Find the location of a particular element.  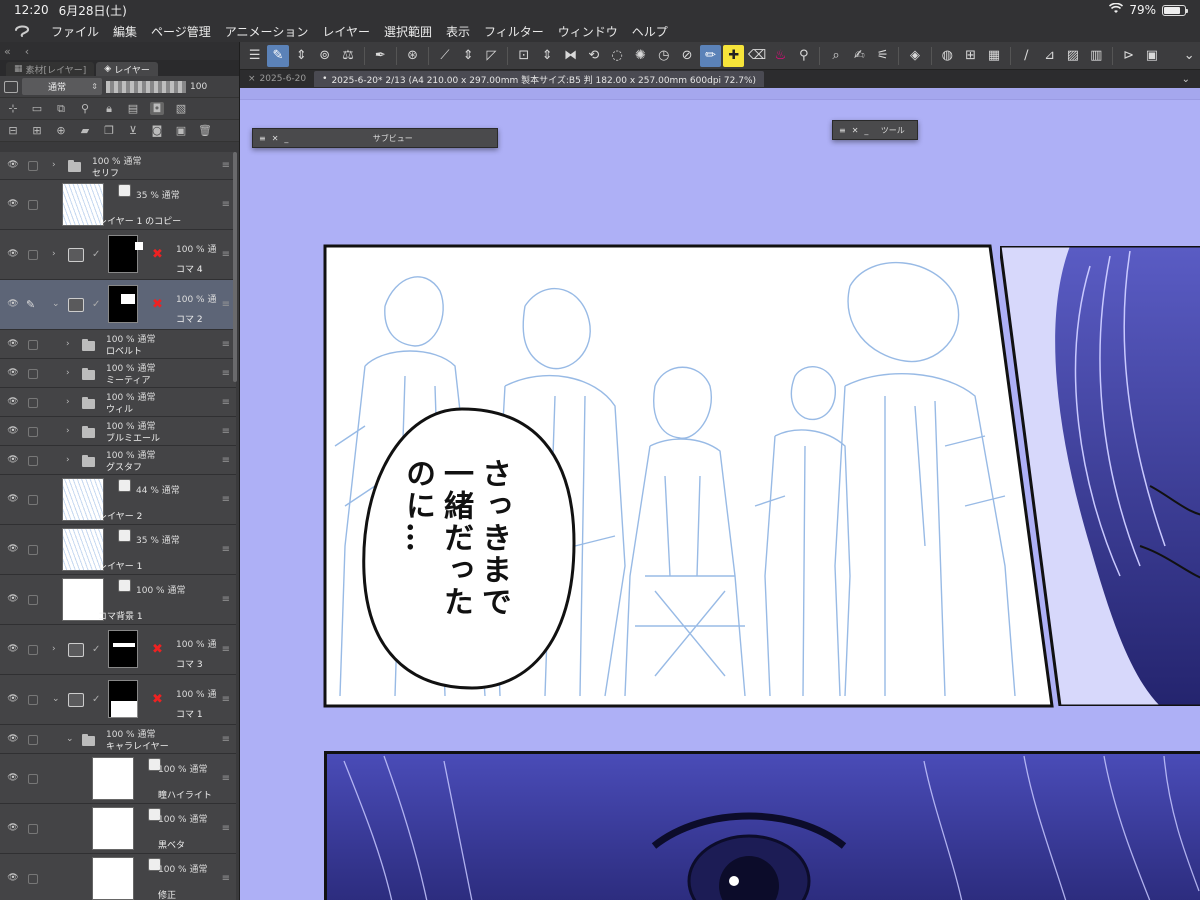

subview-panel: ≡ ✕ _ サブビュー is located at coordinates (375, 138).